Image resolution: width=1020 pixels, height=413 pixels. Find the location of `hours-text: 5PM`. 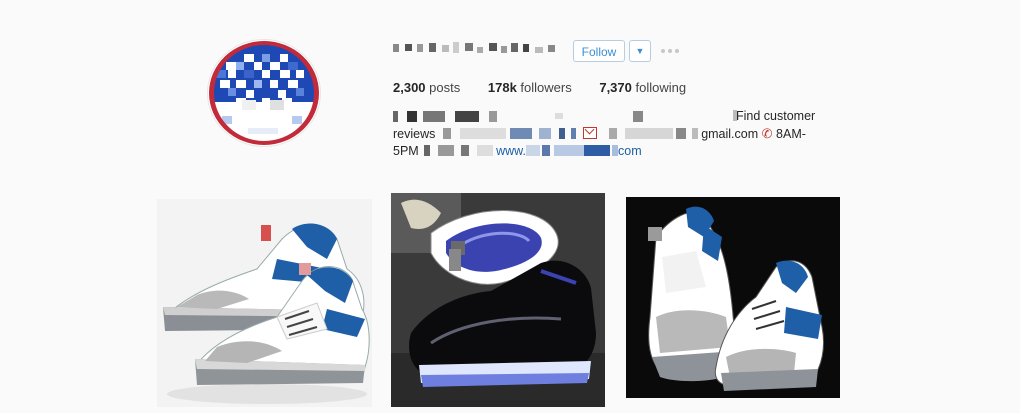

hours-text: 5PM is located at coordinates (406, 151).